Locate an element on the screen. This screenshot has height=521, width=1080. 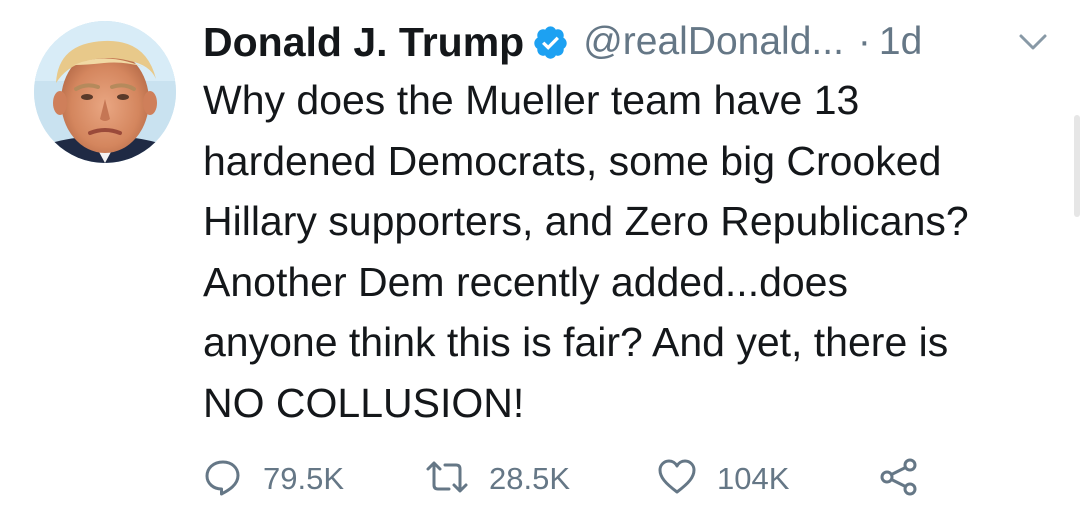
avatar-image is located at coordinates (105, 92).